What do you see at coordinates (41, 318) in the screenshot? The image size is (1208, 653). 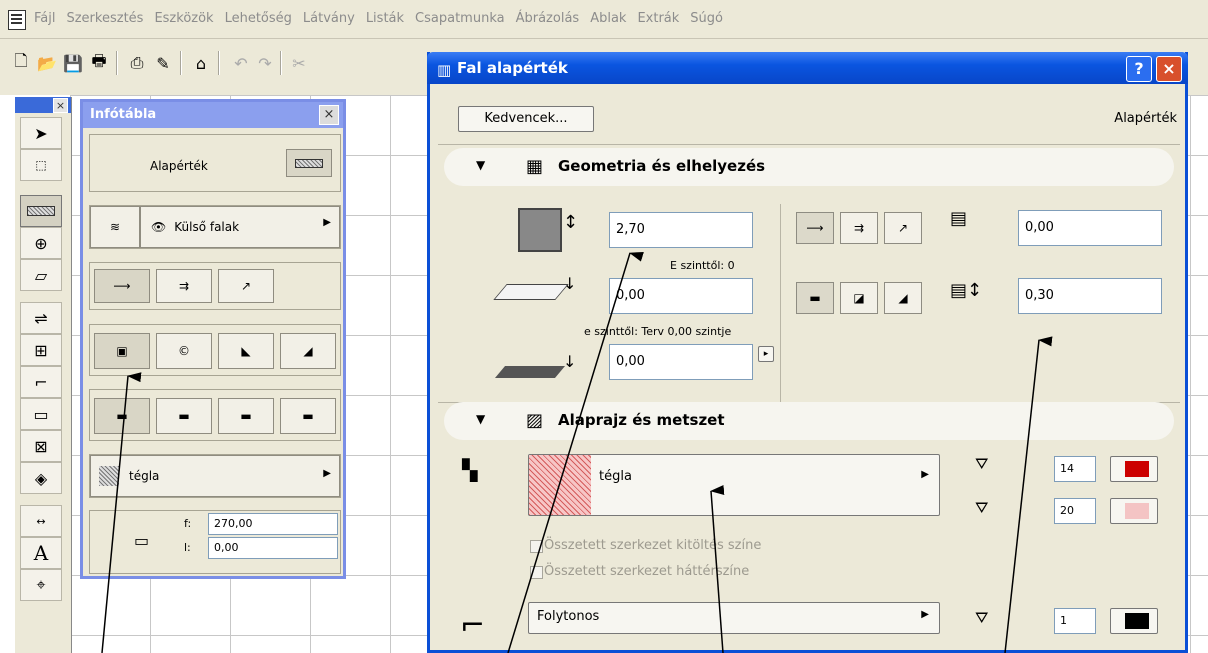 I see `door-tool-icon: ⇌` at bounding box center [41, 318].